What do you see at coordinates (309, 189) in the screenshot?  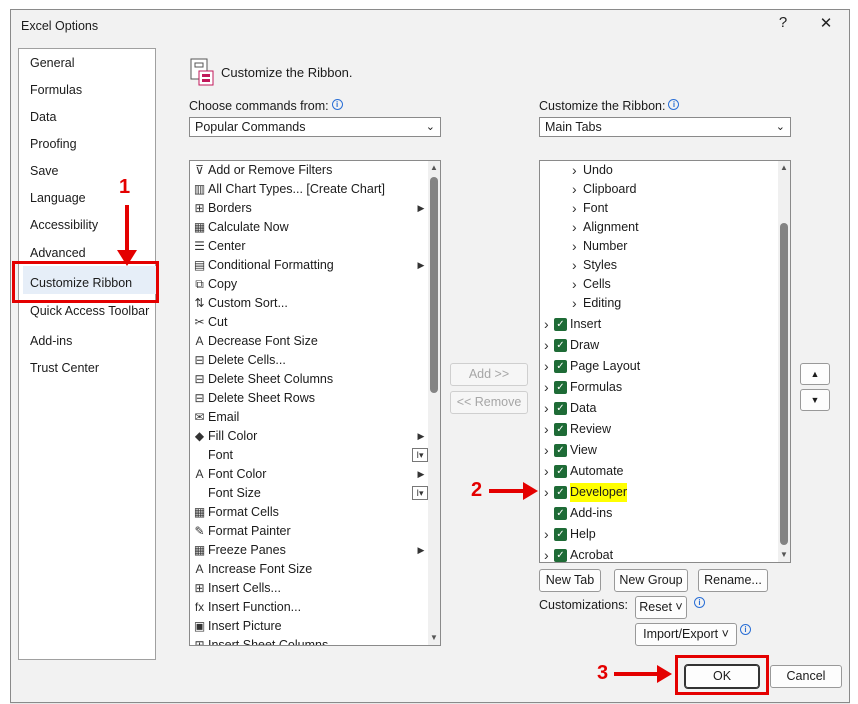 I see `command-item: ▥ All Chart Types... [Create Chart]` at bounding box center [309, 189].